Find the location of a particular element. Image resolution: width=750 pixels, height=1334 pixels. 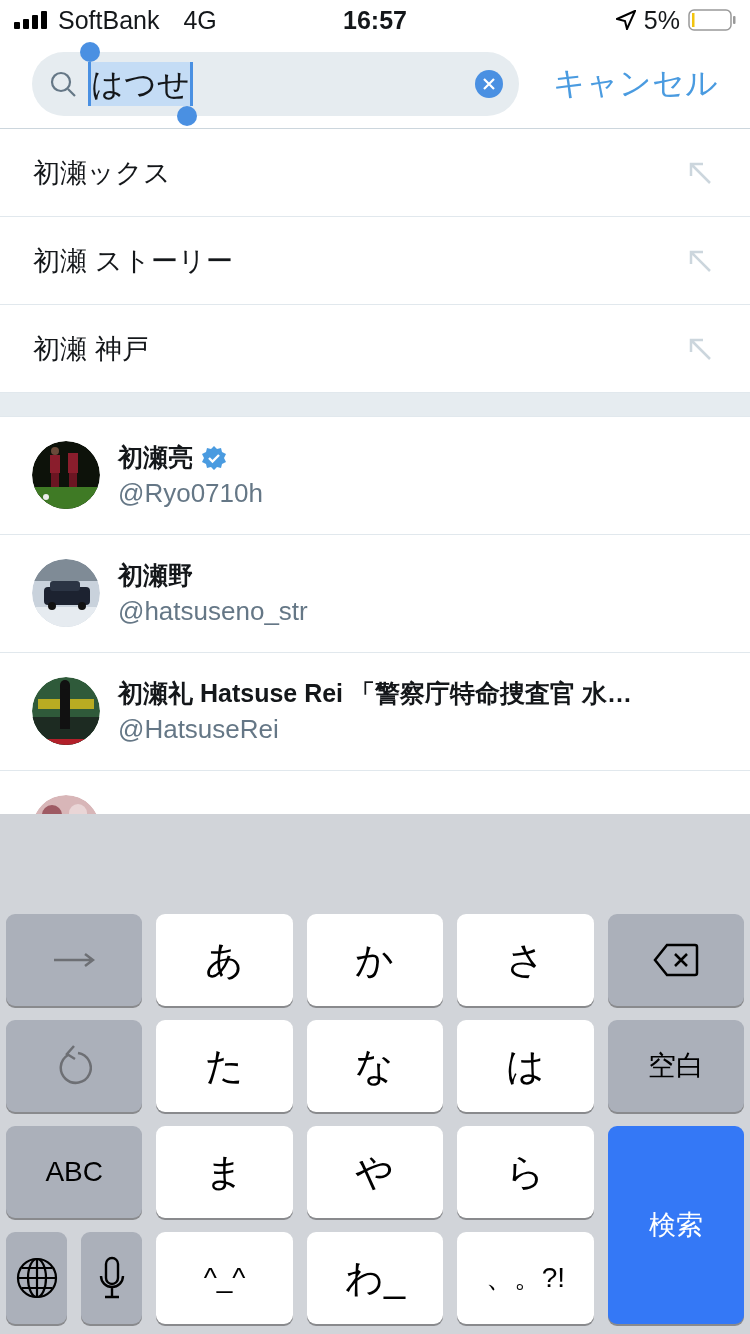

clock-time: 16:57 is located at coordinates (375, 20).